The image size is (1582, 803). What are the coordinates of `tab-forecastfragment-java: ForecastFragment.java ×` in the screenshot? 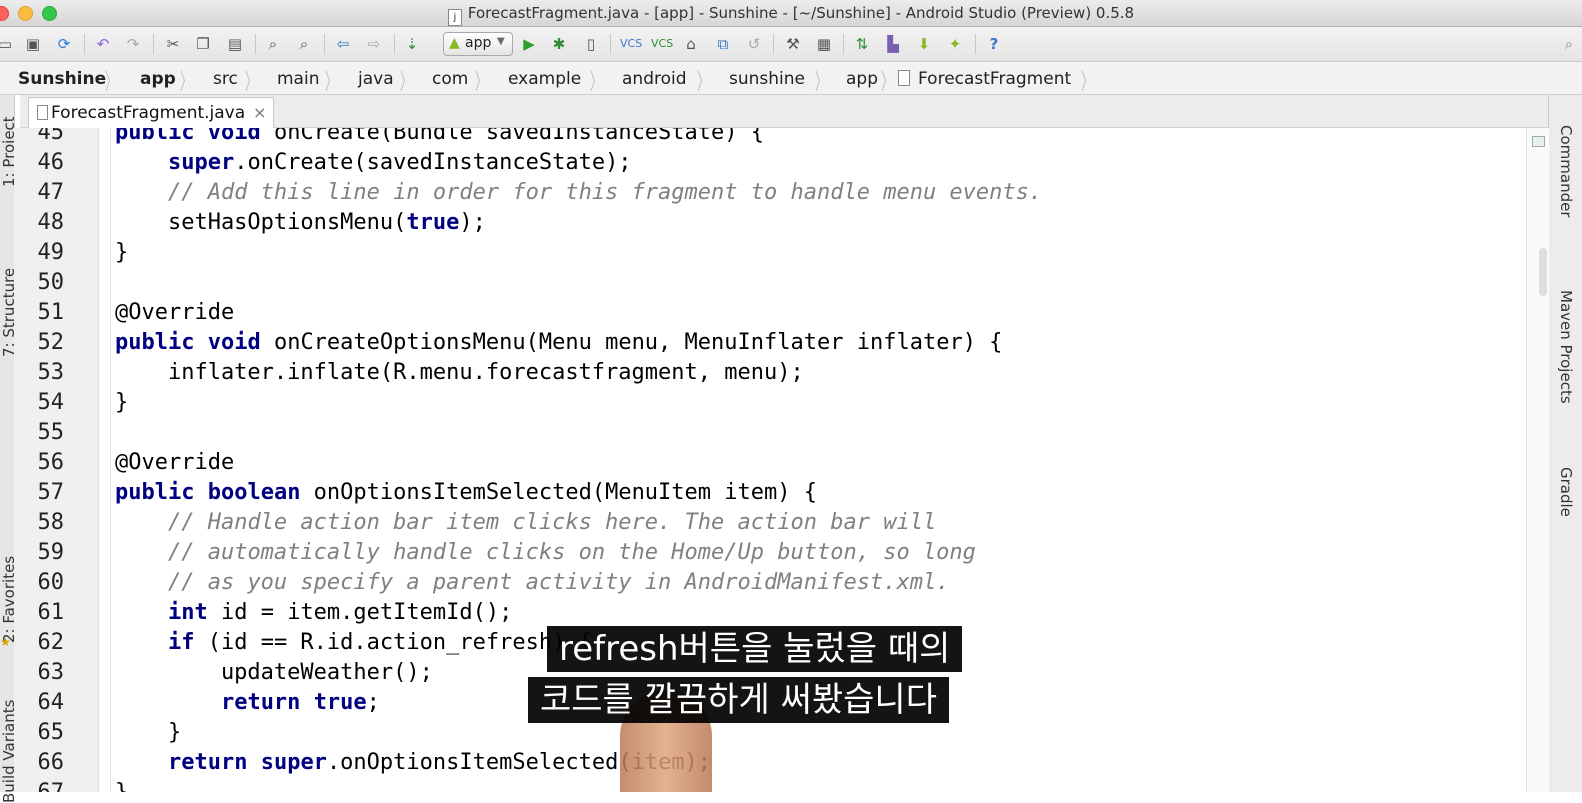 It's located at (151, 112).